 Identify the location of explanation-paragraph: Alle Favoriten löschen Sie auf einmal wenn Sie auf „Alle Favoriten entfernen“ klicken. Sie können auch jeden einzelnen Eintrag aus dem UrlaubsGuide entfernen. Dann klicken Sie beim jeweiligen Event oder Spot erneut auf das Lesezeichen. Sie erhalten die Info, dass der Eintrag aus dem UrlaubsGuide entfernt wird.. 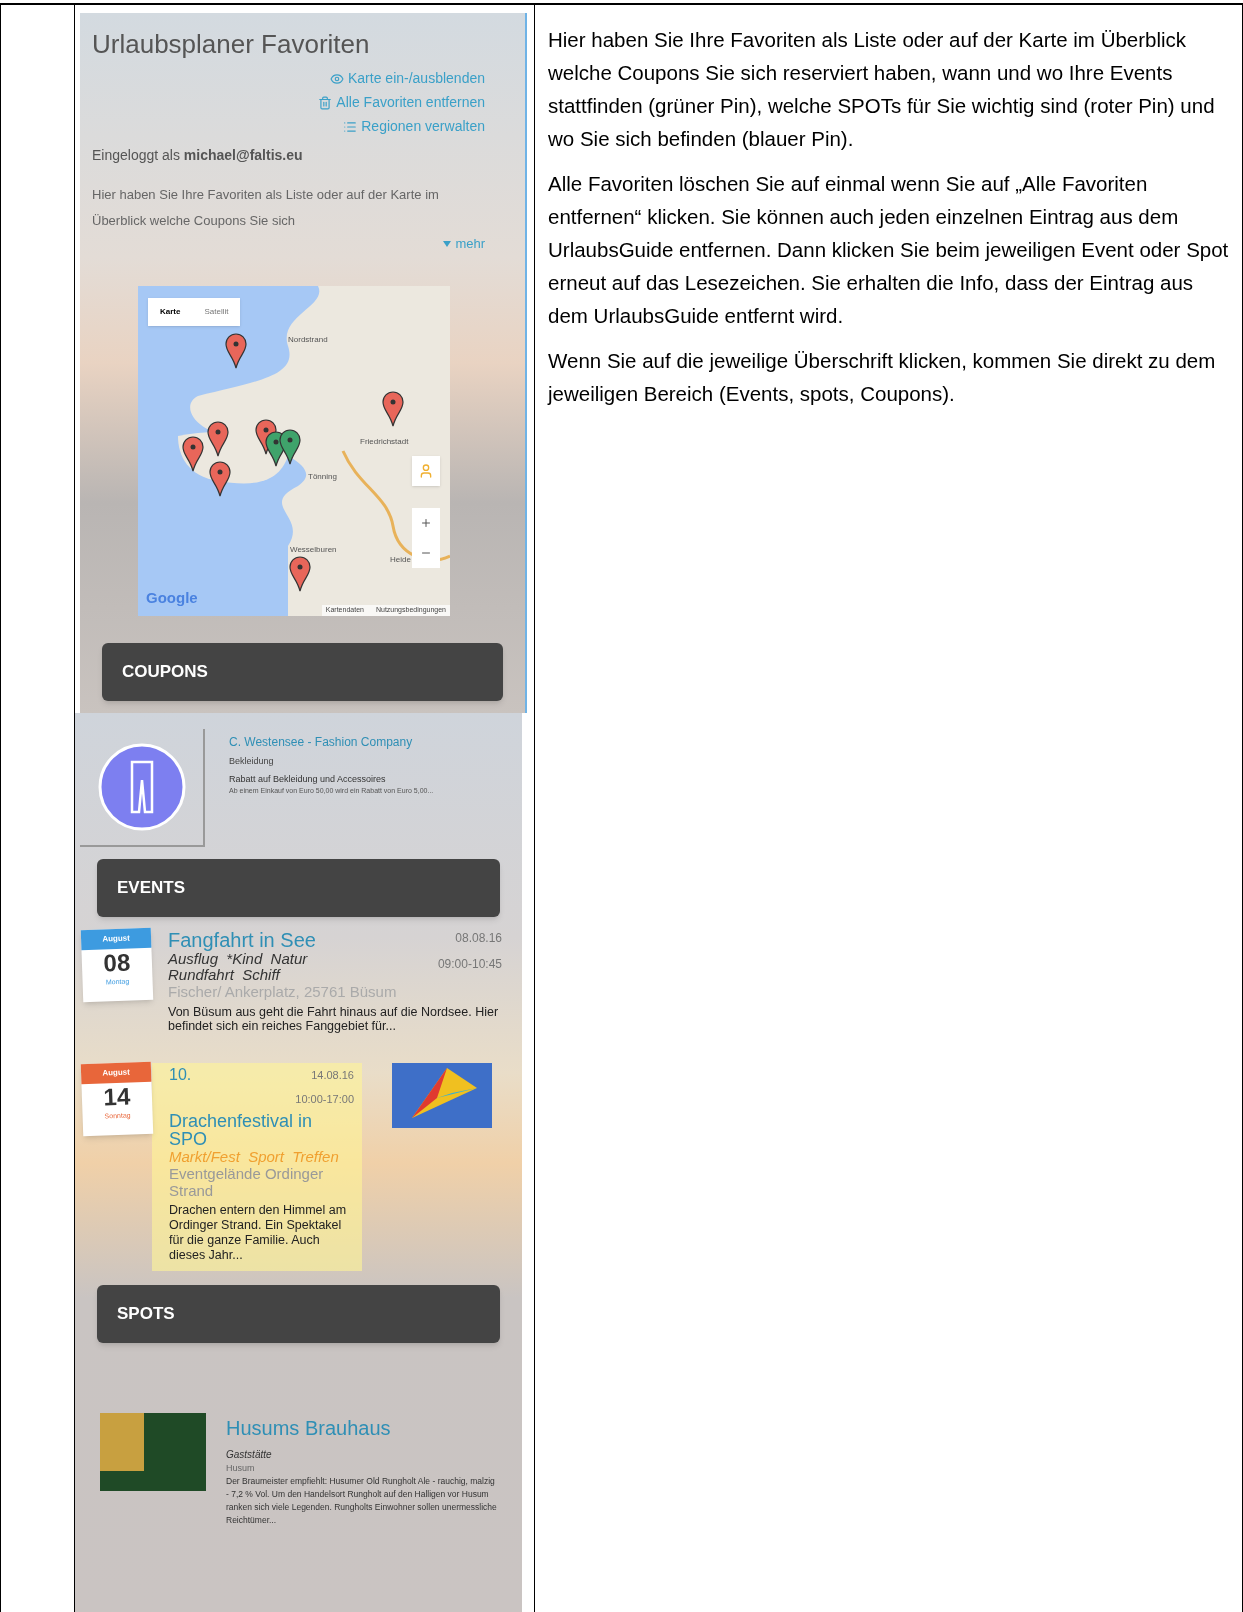
(888, 250).